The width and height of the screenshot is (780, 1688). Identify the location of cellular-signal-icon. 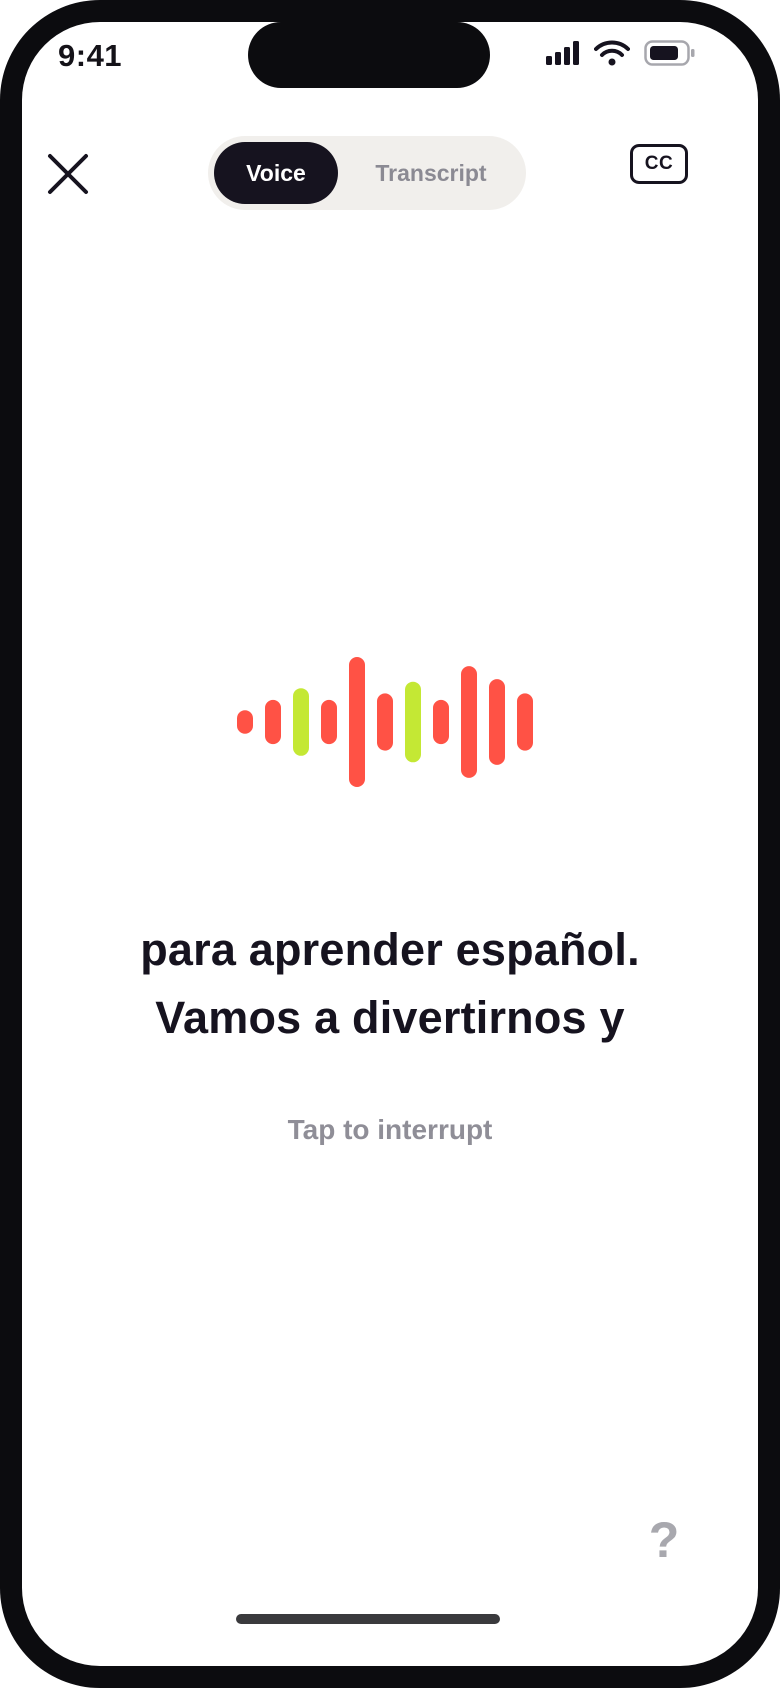
(563, 55).